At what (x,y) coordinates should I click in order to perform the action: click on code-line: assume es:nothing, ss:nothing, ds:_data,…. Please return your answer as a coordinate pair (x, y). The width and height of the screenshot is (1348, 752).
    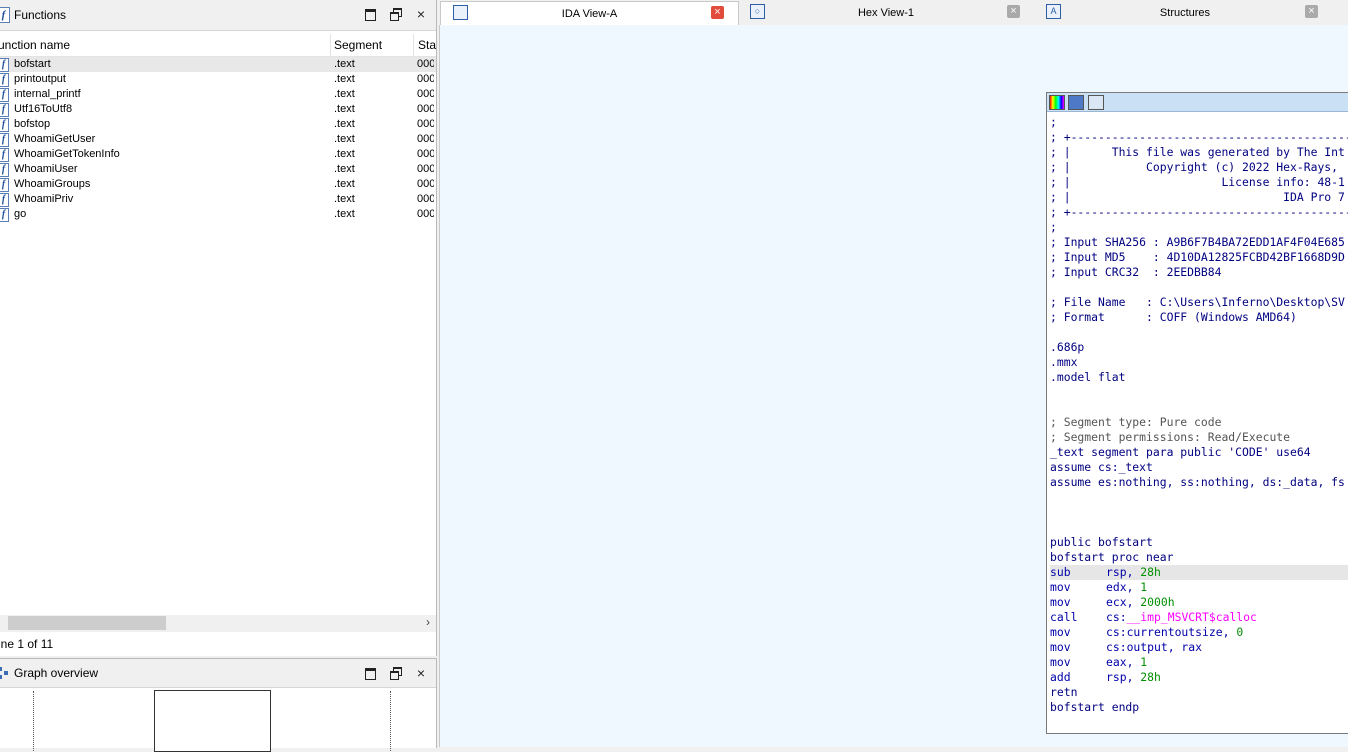
    Looking at the image, I should click on (1199, 482).